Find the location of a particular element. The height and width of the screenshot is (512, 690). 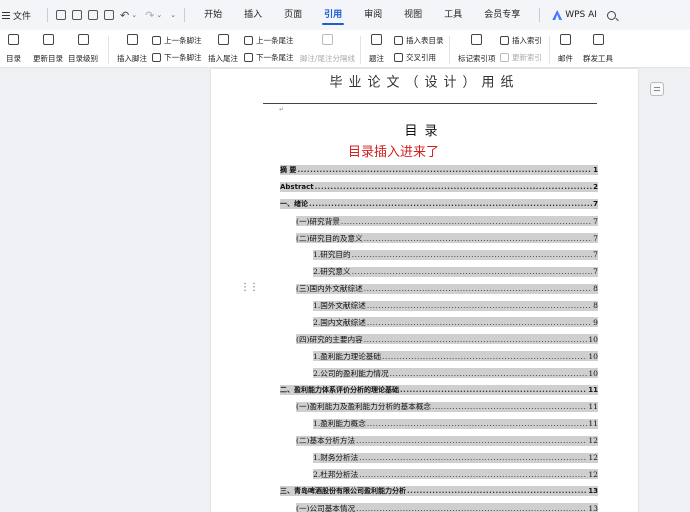

more-quick-access-icon: ⌄ is located at coordinates (173, 15).